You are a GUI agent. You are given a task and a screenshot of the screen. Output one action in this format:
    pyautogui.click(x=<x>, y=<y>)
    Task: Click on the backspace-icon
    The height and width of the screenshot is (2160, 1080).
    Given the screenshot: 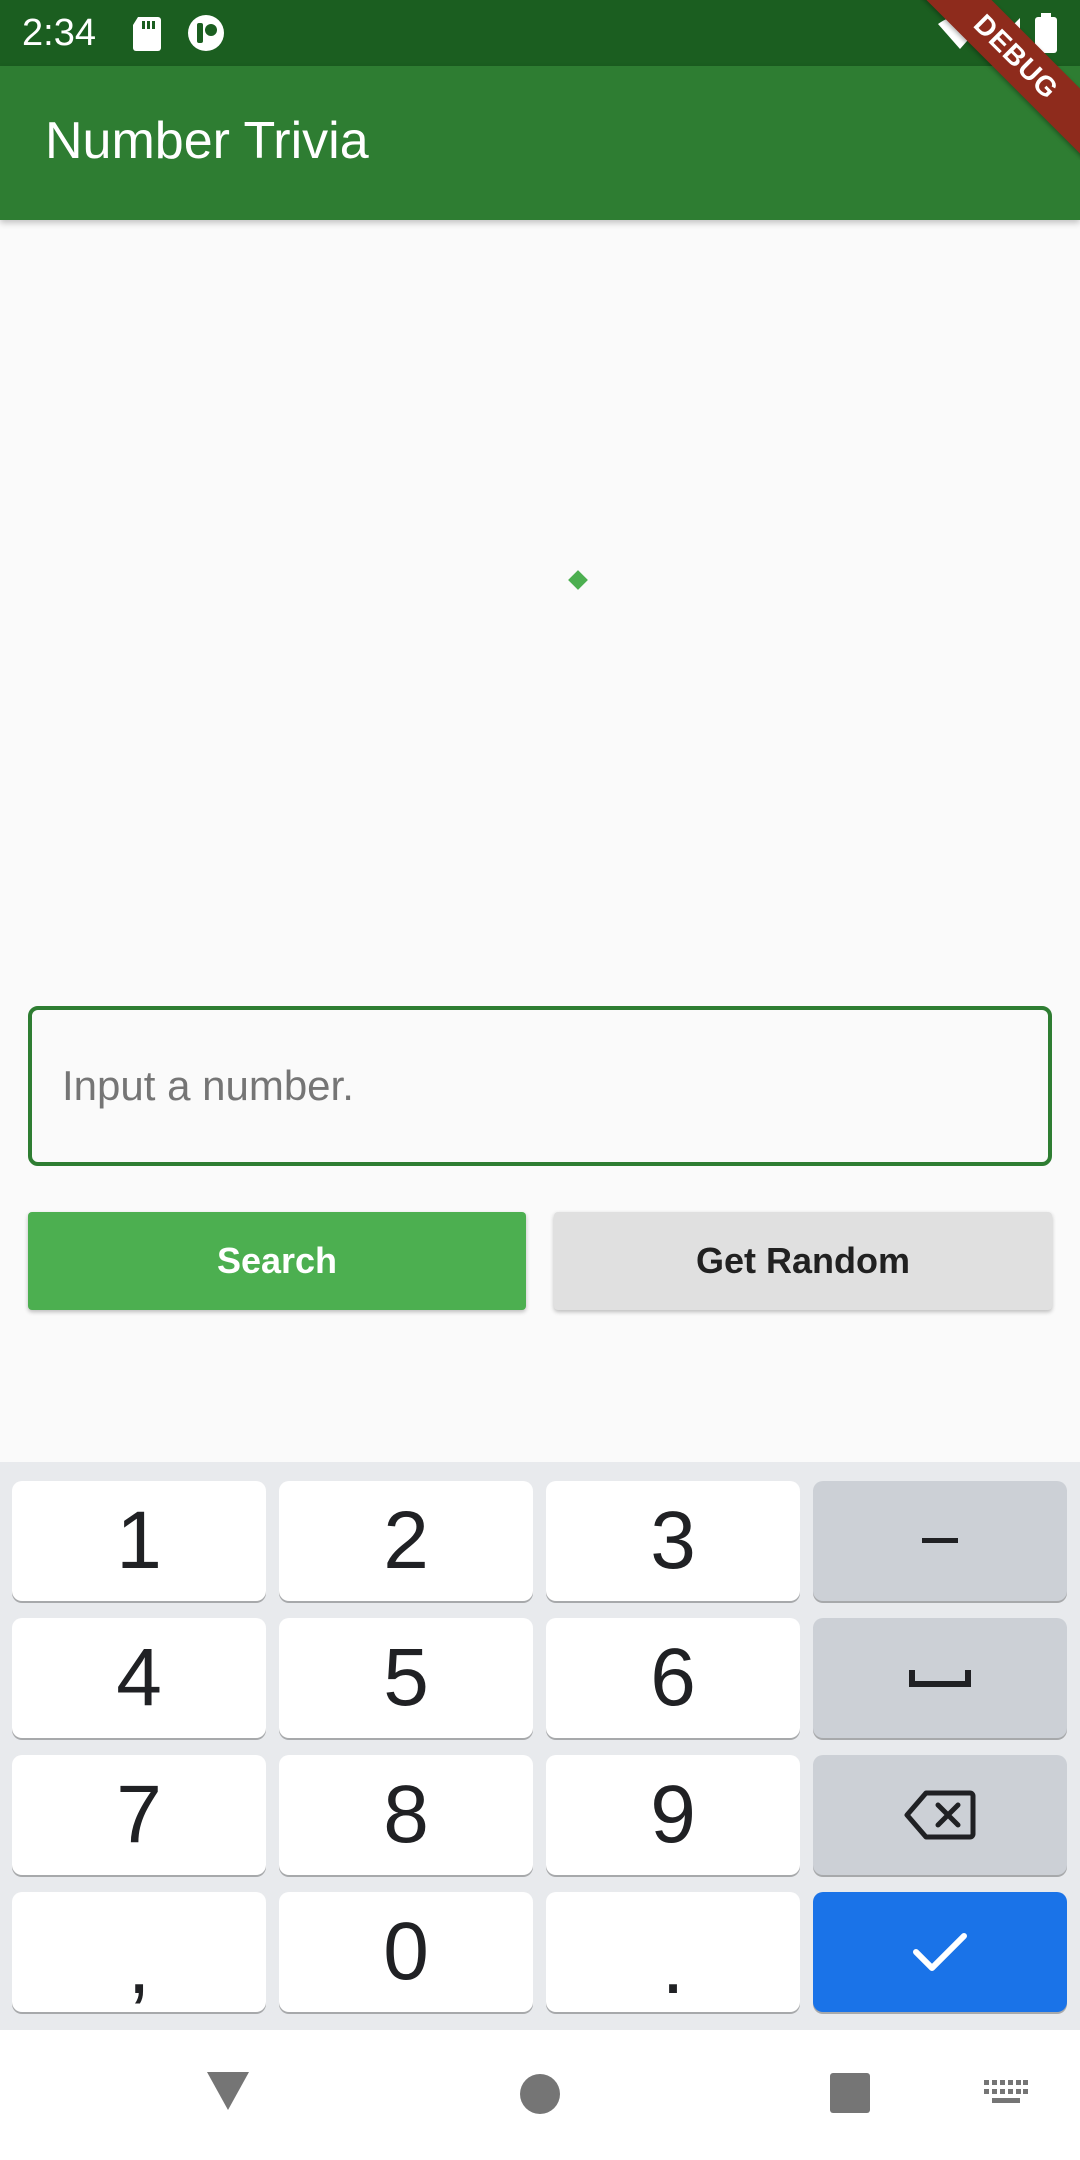 What is the action you would take?
    pyautogui.click(x=940, y=1815)
    